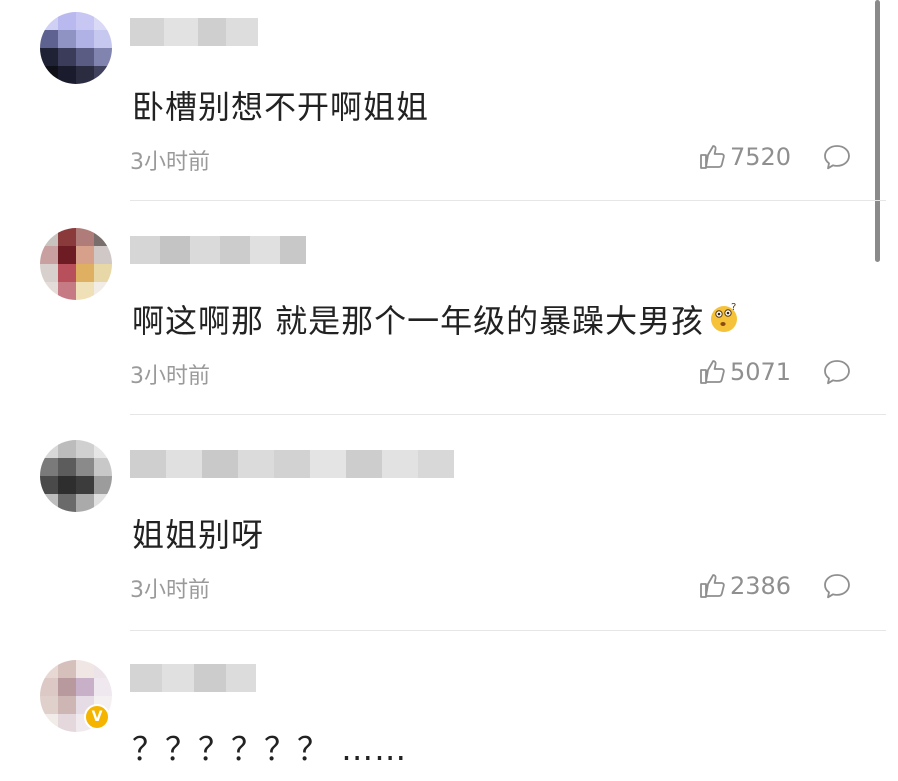  Describe the element at coordinates (418, 321) in the screenshot. I see `comment-text-body: 啊这啊那 就是那个一年级的暴躁大男孩` at that location.